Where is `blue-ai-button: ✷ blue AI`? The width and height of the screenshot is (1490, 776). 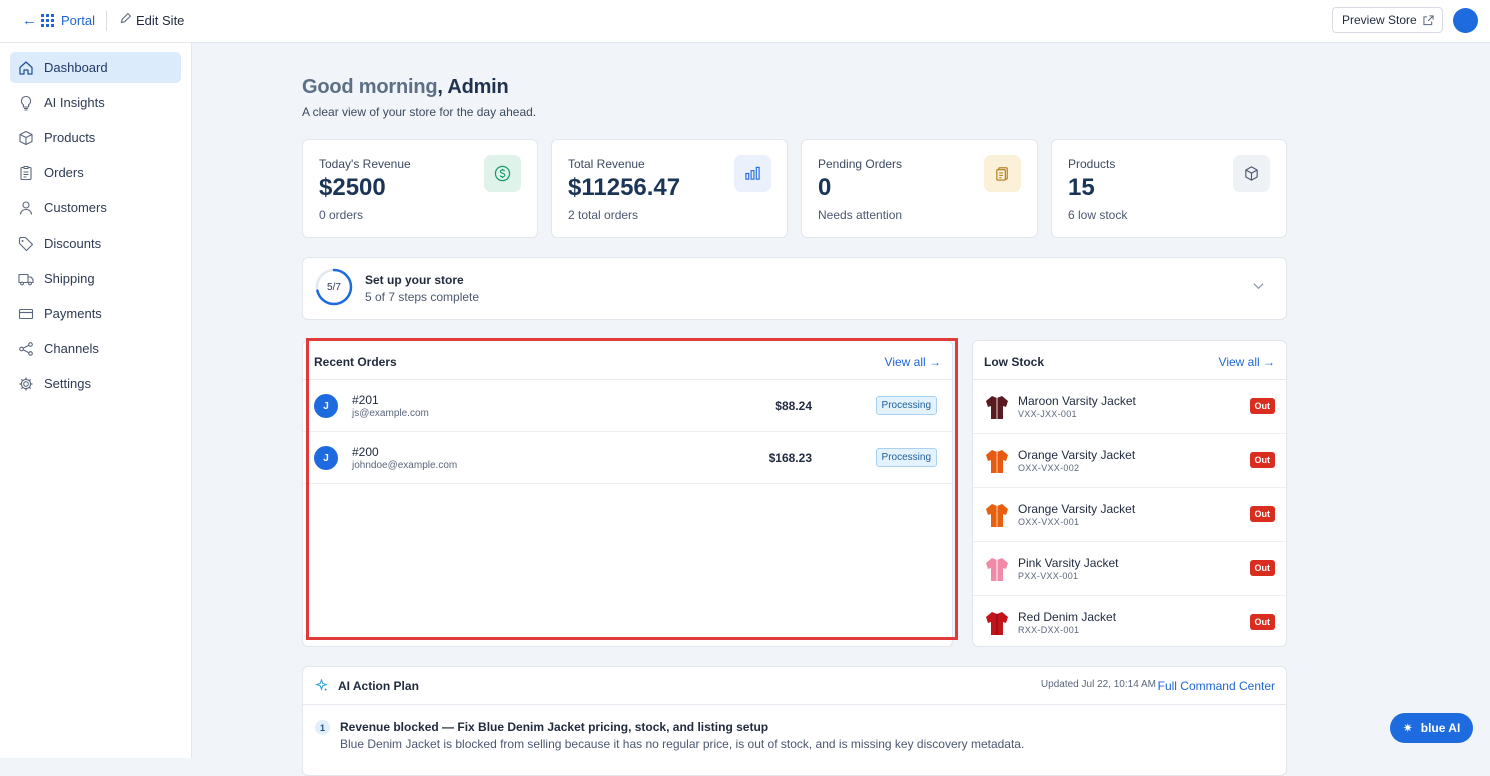
blue-ai-button: ✷ blue AI is located at coordinates (1431, 728).